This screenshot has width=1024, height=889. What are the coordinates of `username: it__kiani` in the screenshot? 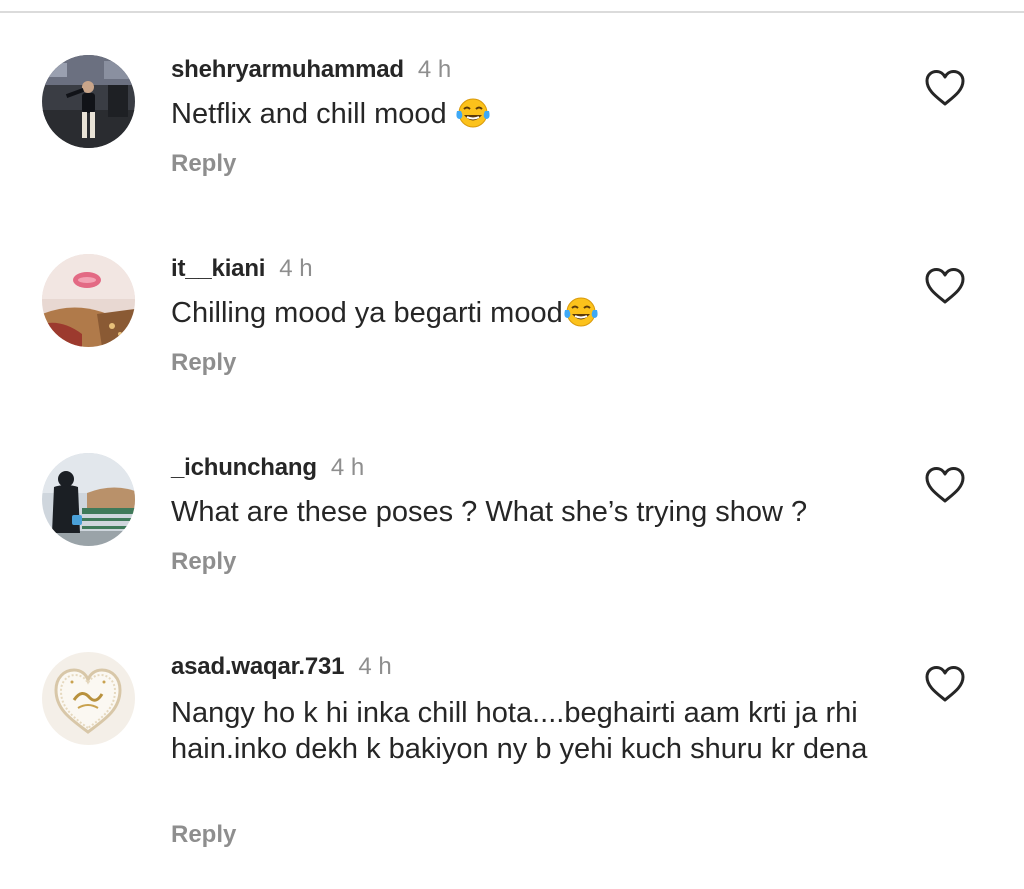 It's located at (218, 268).